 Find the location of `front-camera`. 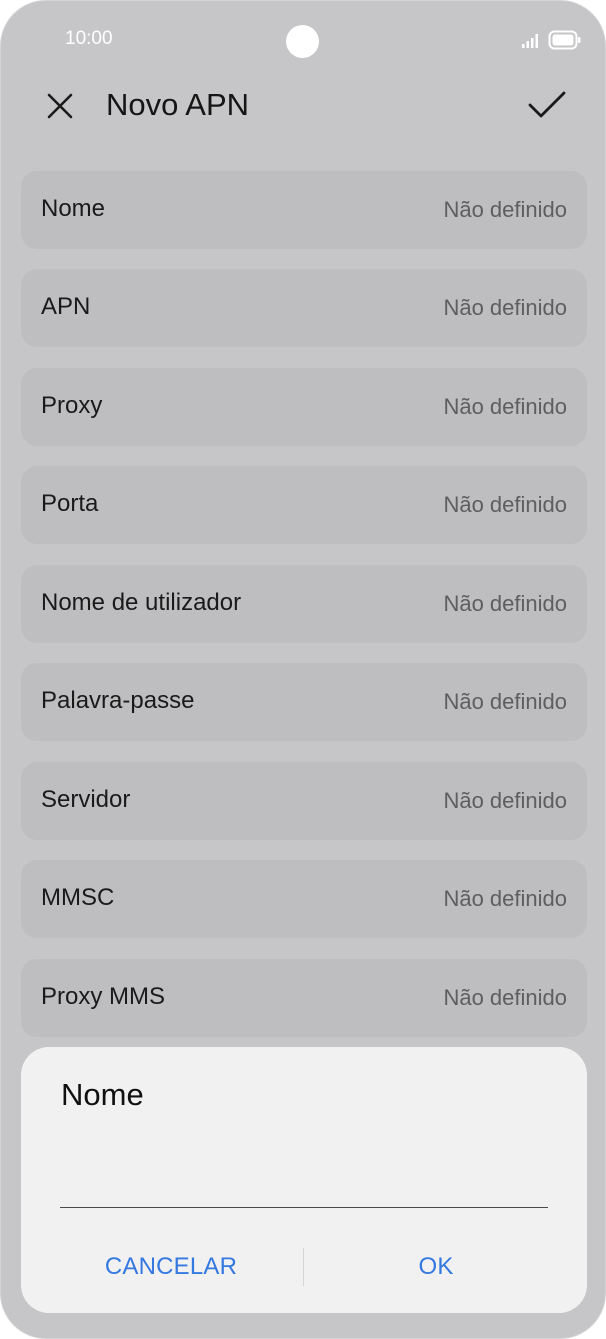

front-camera is located at coordinates (302, 41).